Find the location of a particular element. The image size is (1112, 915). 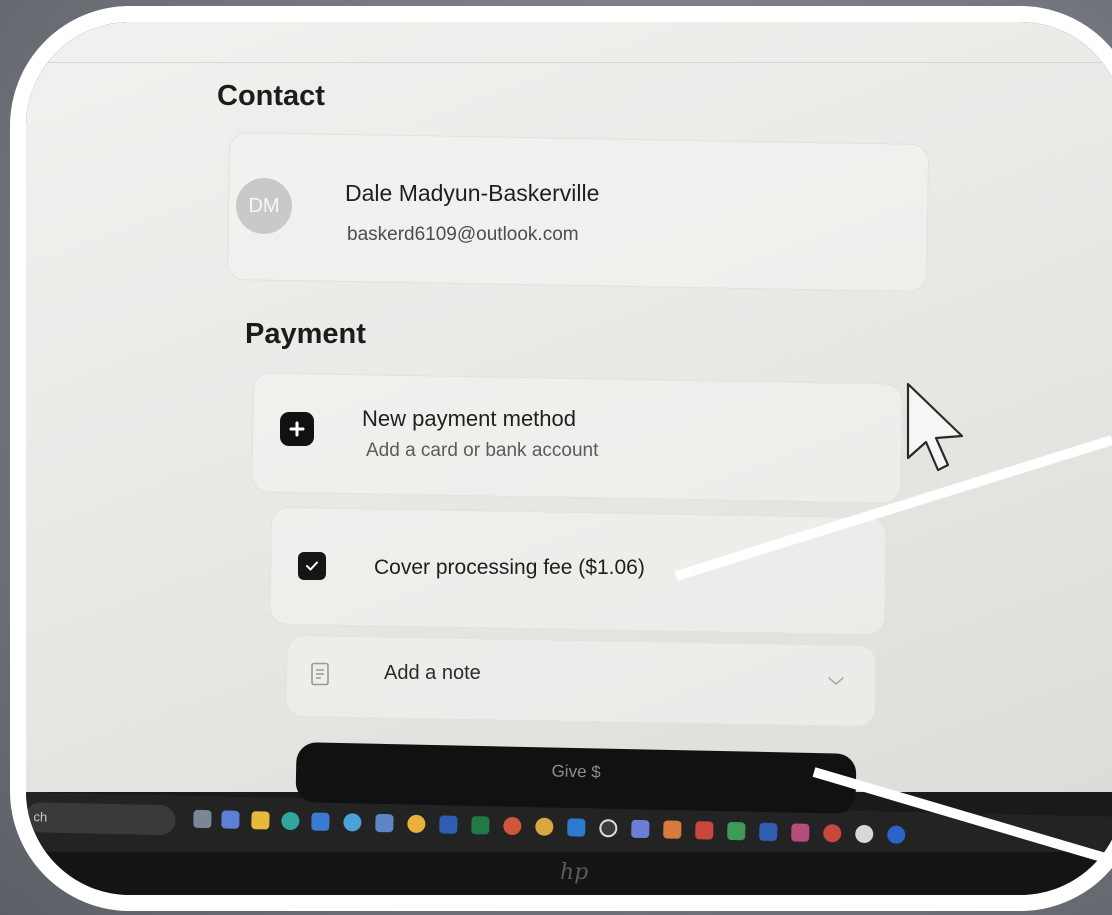

add-payment-icon is located at coordinates (297, 429).